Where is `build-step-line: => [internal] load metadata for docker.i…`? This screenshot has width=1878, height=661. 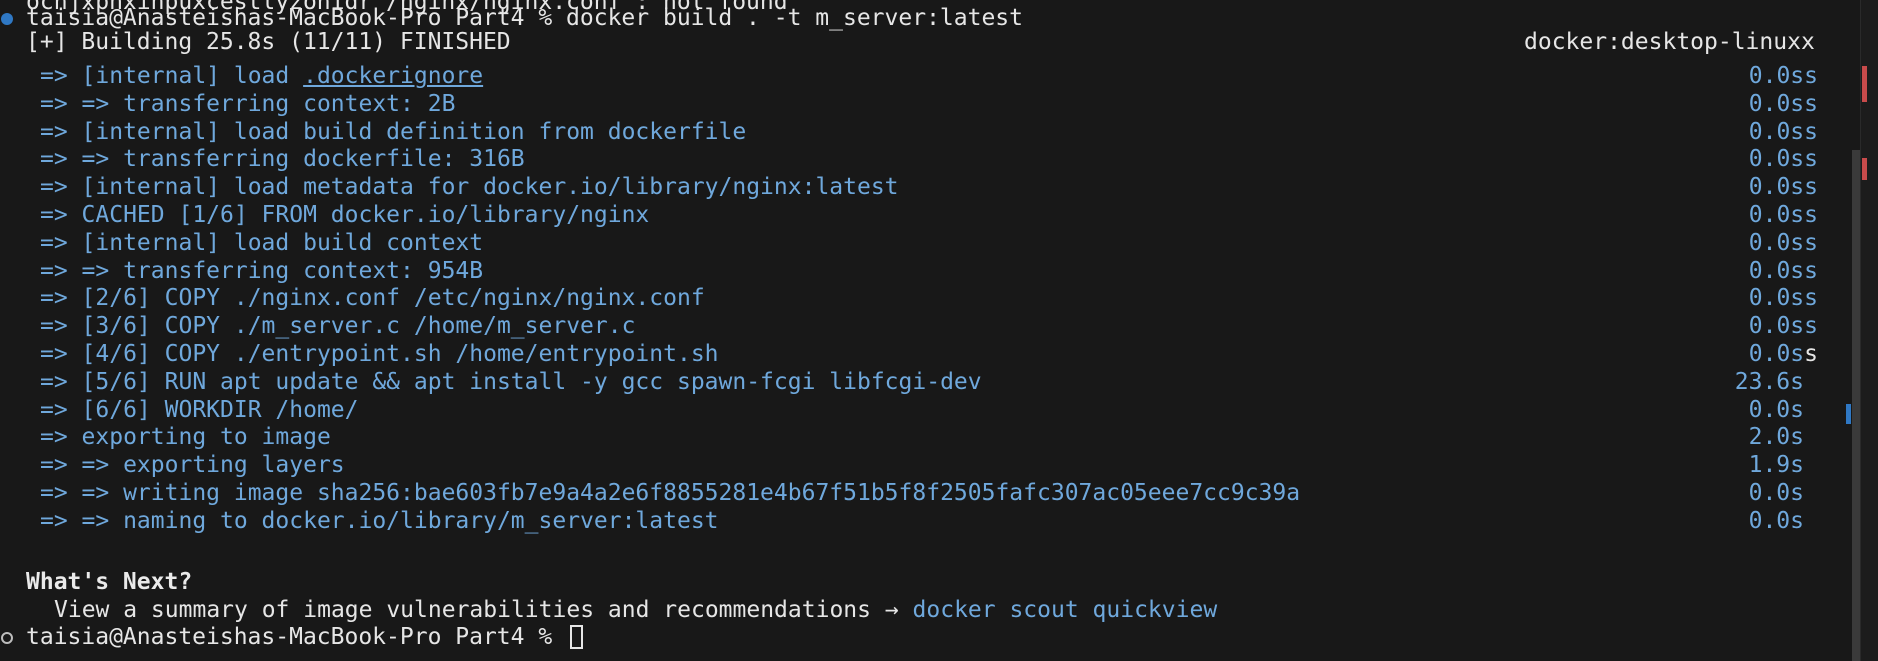 build-step-line: => [internal] load metadata for docker.i… is located at coordinates (469, 187).